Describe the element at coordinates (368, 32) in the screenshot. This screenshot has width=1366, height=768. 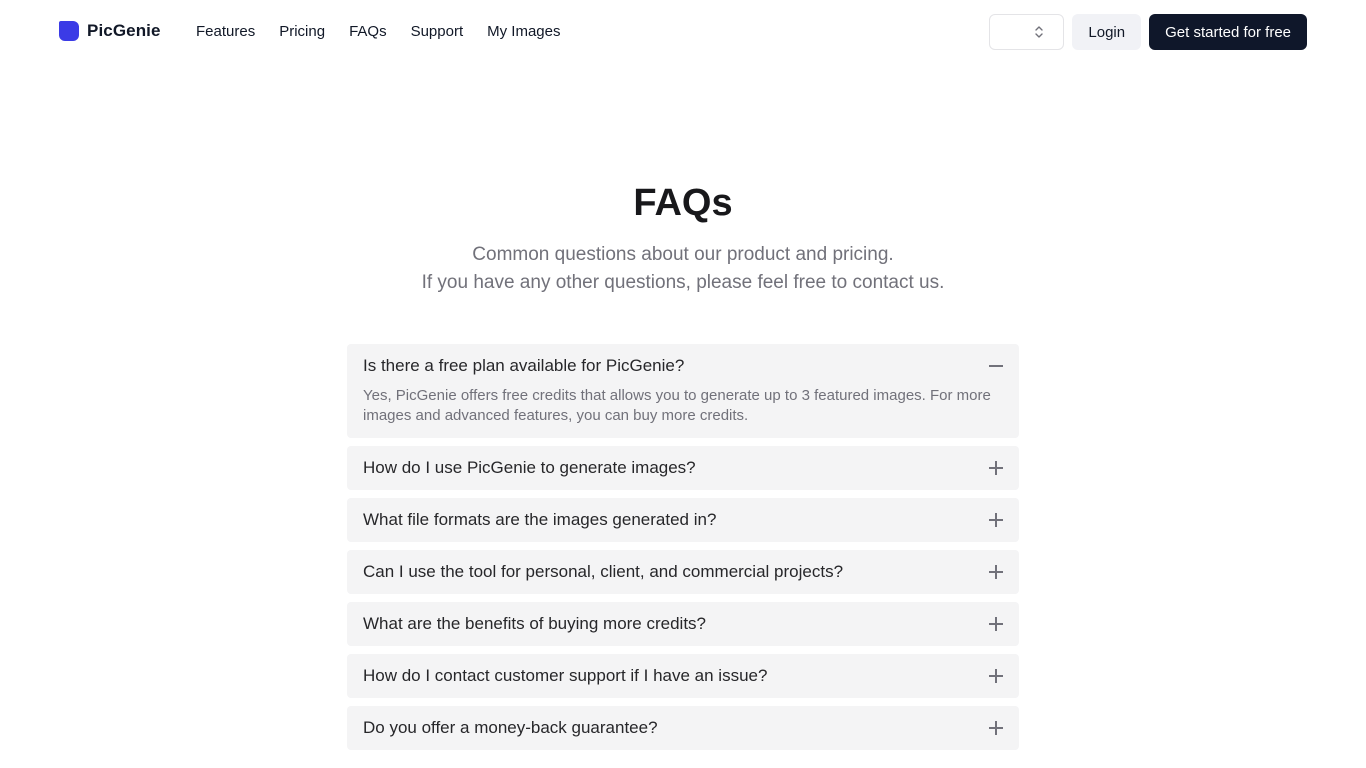
I see `nav-link-faqs: FAQs` at that location.